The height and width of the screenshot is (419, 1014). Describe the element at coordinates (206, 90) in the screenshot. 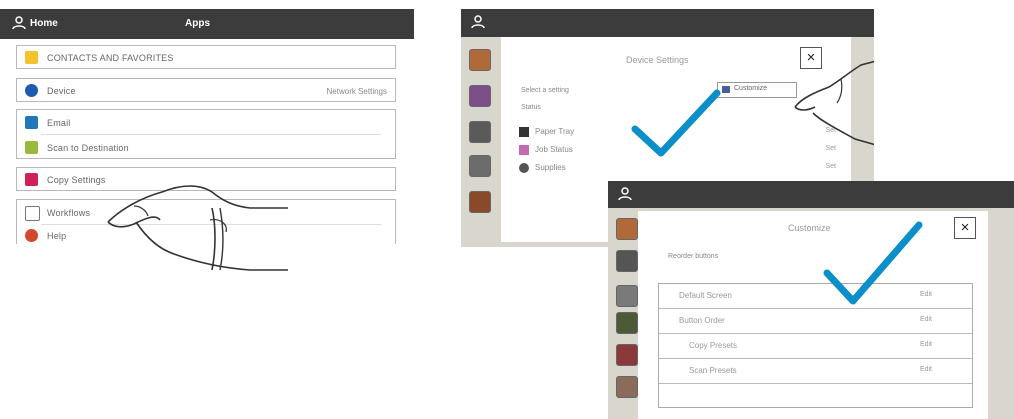

I see `app-row: Device Network Settings` at that location.